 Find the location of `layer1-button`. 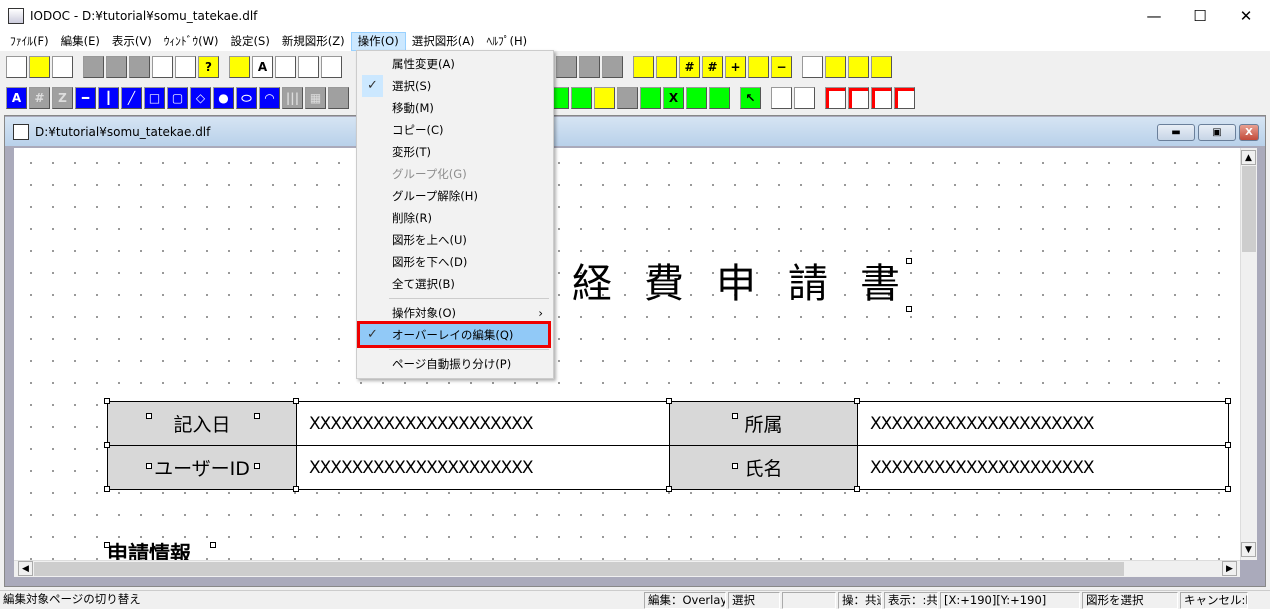

layer1-button is located at coordinates (812, 67).